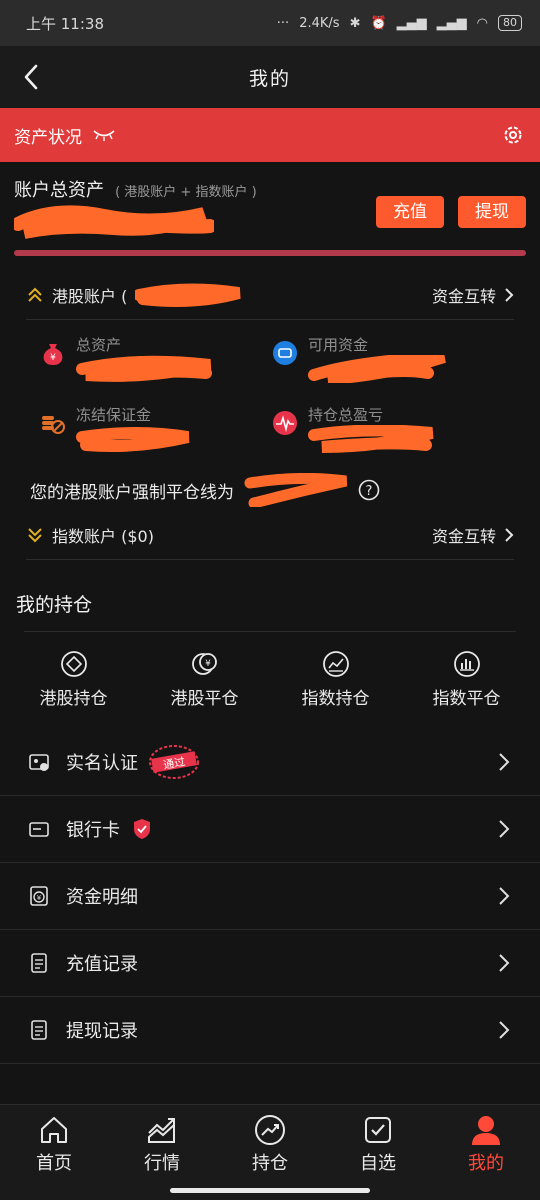  Describe the element at coordinates (65, 23) in the screenshot. I see `status-time: 上午 11:38` at that location.